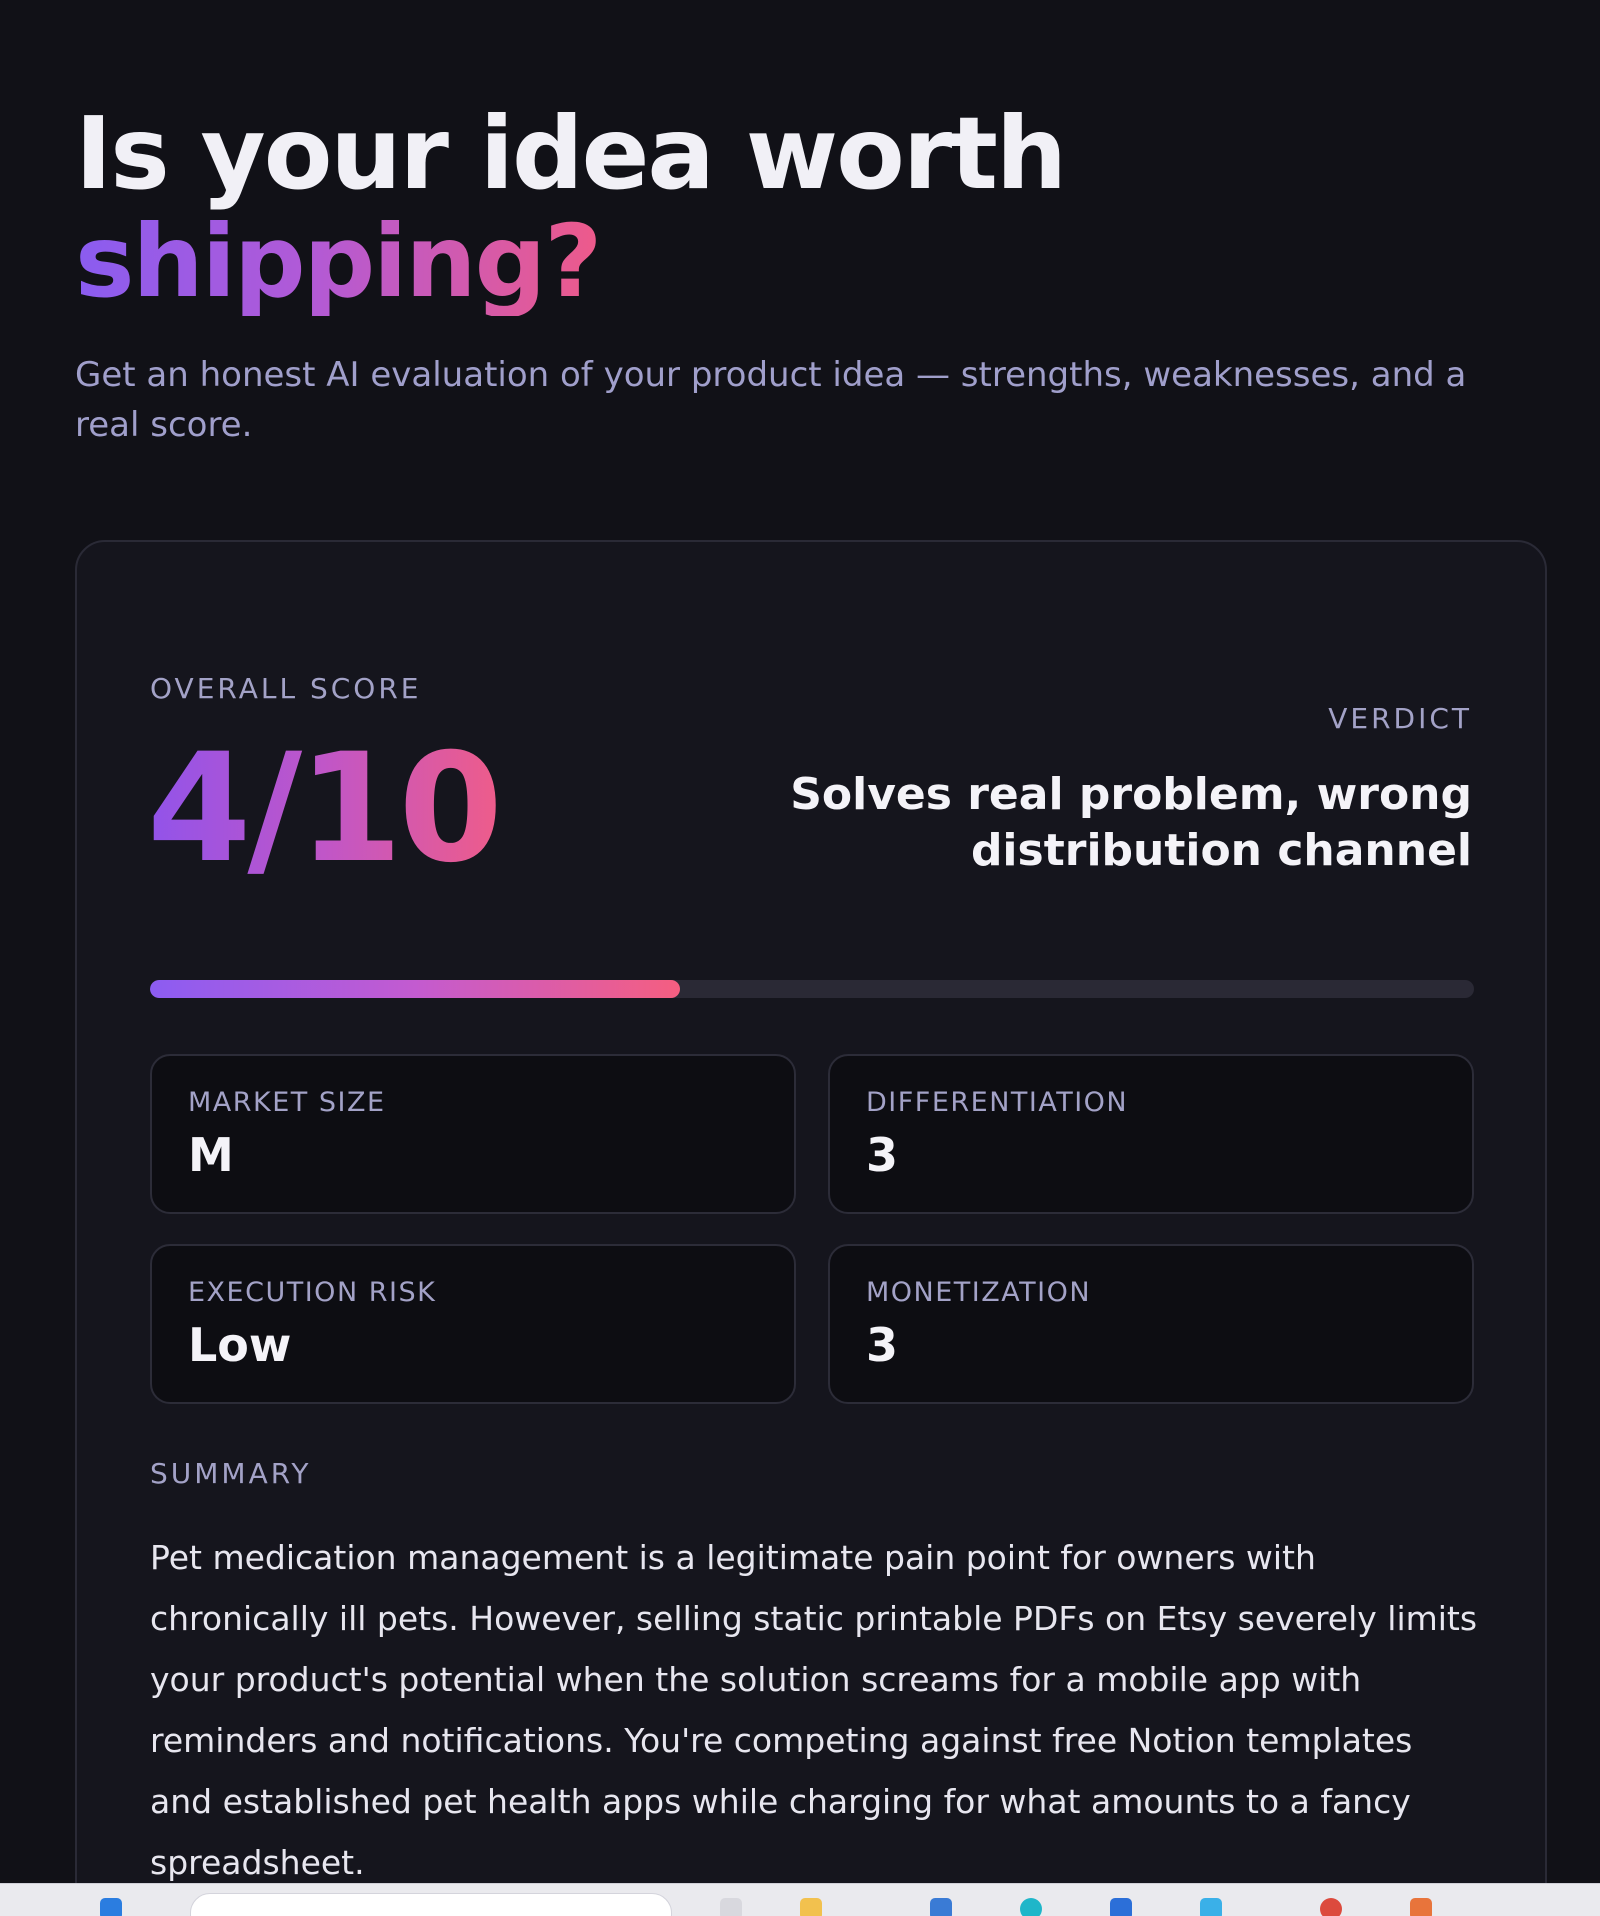 The width and height of the screenshot is (1600, 1916). Describe the element at coordinates (979, 1292) in the screenshot. I see `stat-label: MONETIZATION` at that location.